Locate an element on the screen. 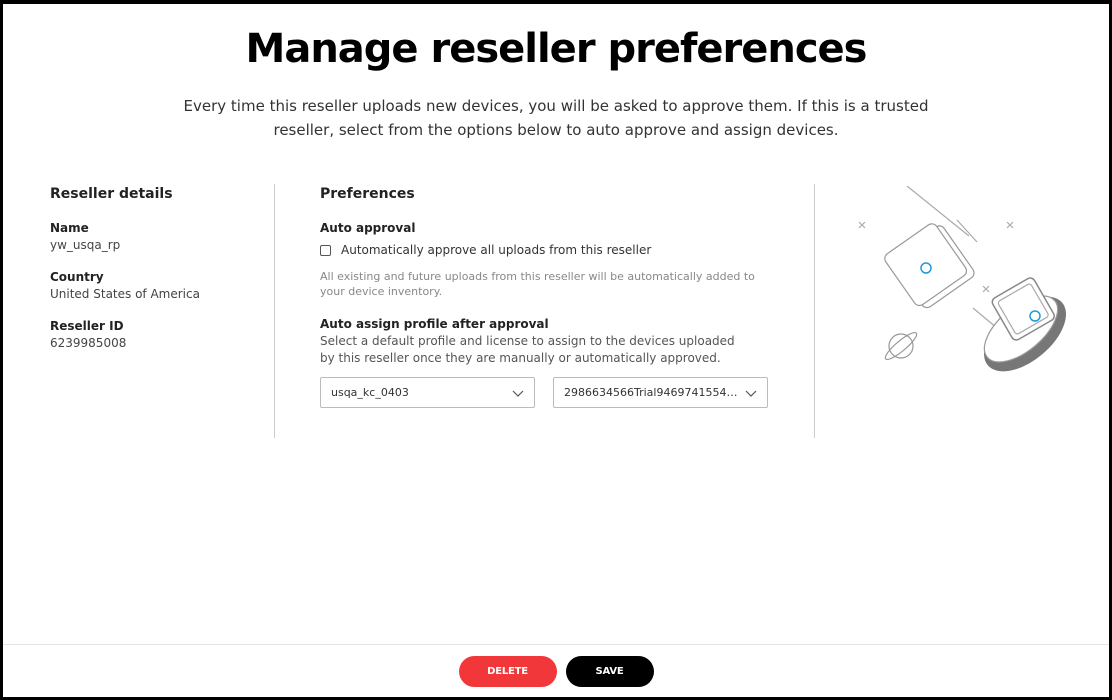 This screenshot has width=1112, height=700. reseller-country-value: United States of America is located at coordinates (125, 294).